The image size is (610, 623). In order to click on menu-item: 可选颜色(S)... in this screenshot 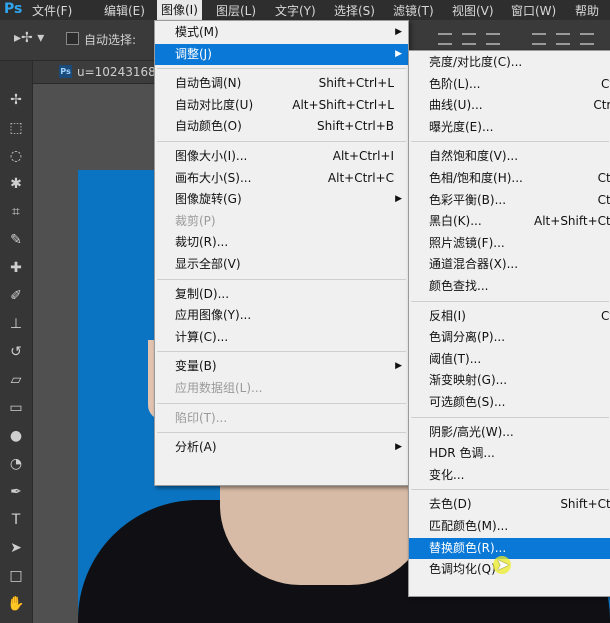, I will do `click(509, 402)`.